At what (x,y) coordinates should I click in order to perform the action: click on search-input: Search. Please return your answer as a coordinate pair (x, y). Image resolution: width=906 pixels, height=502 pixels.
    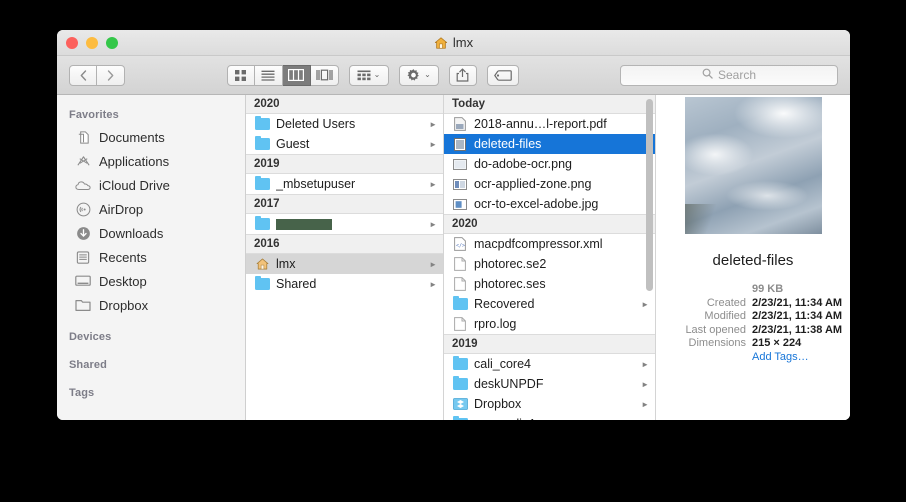
    Looking at the image, I should click on (729, 75).